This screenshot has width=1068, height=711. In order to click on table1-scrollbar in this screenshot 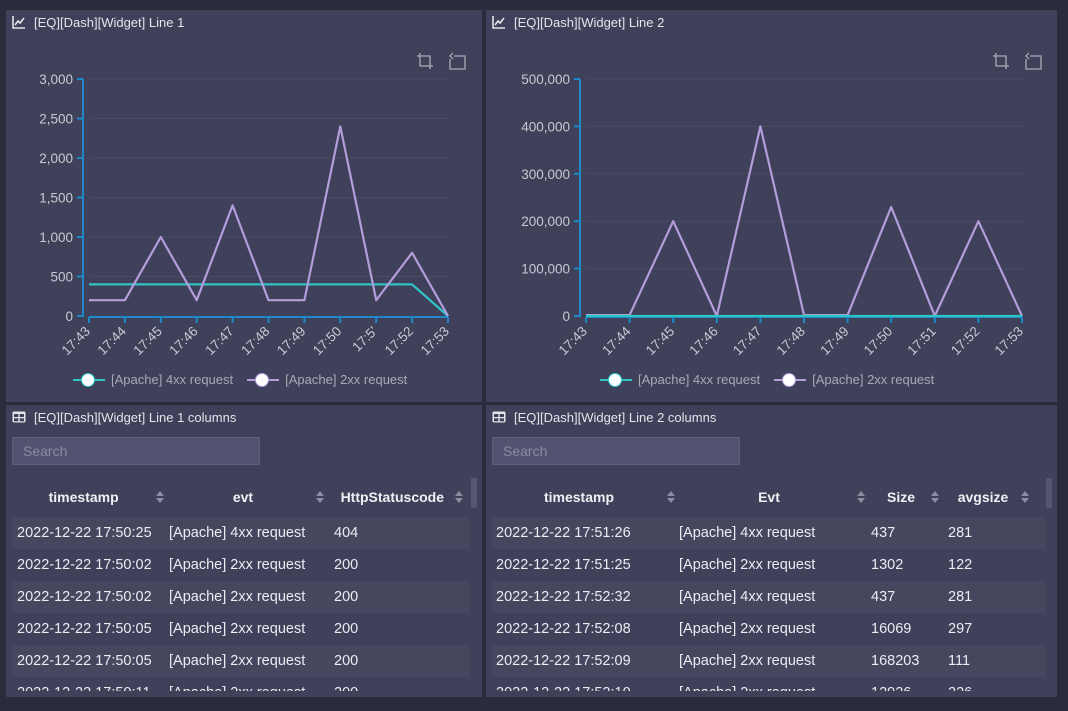, I will do `click(474, 493)`.